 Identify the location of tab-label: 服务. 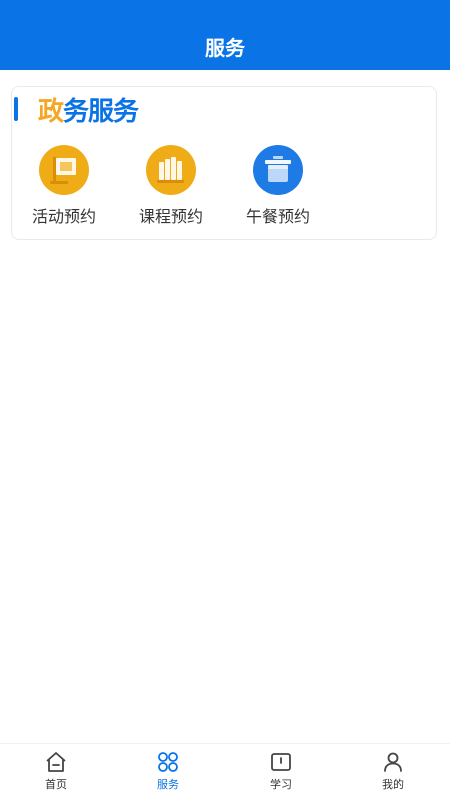
(168, 784).